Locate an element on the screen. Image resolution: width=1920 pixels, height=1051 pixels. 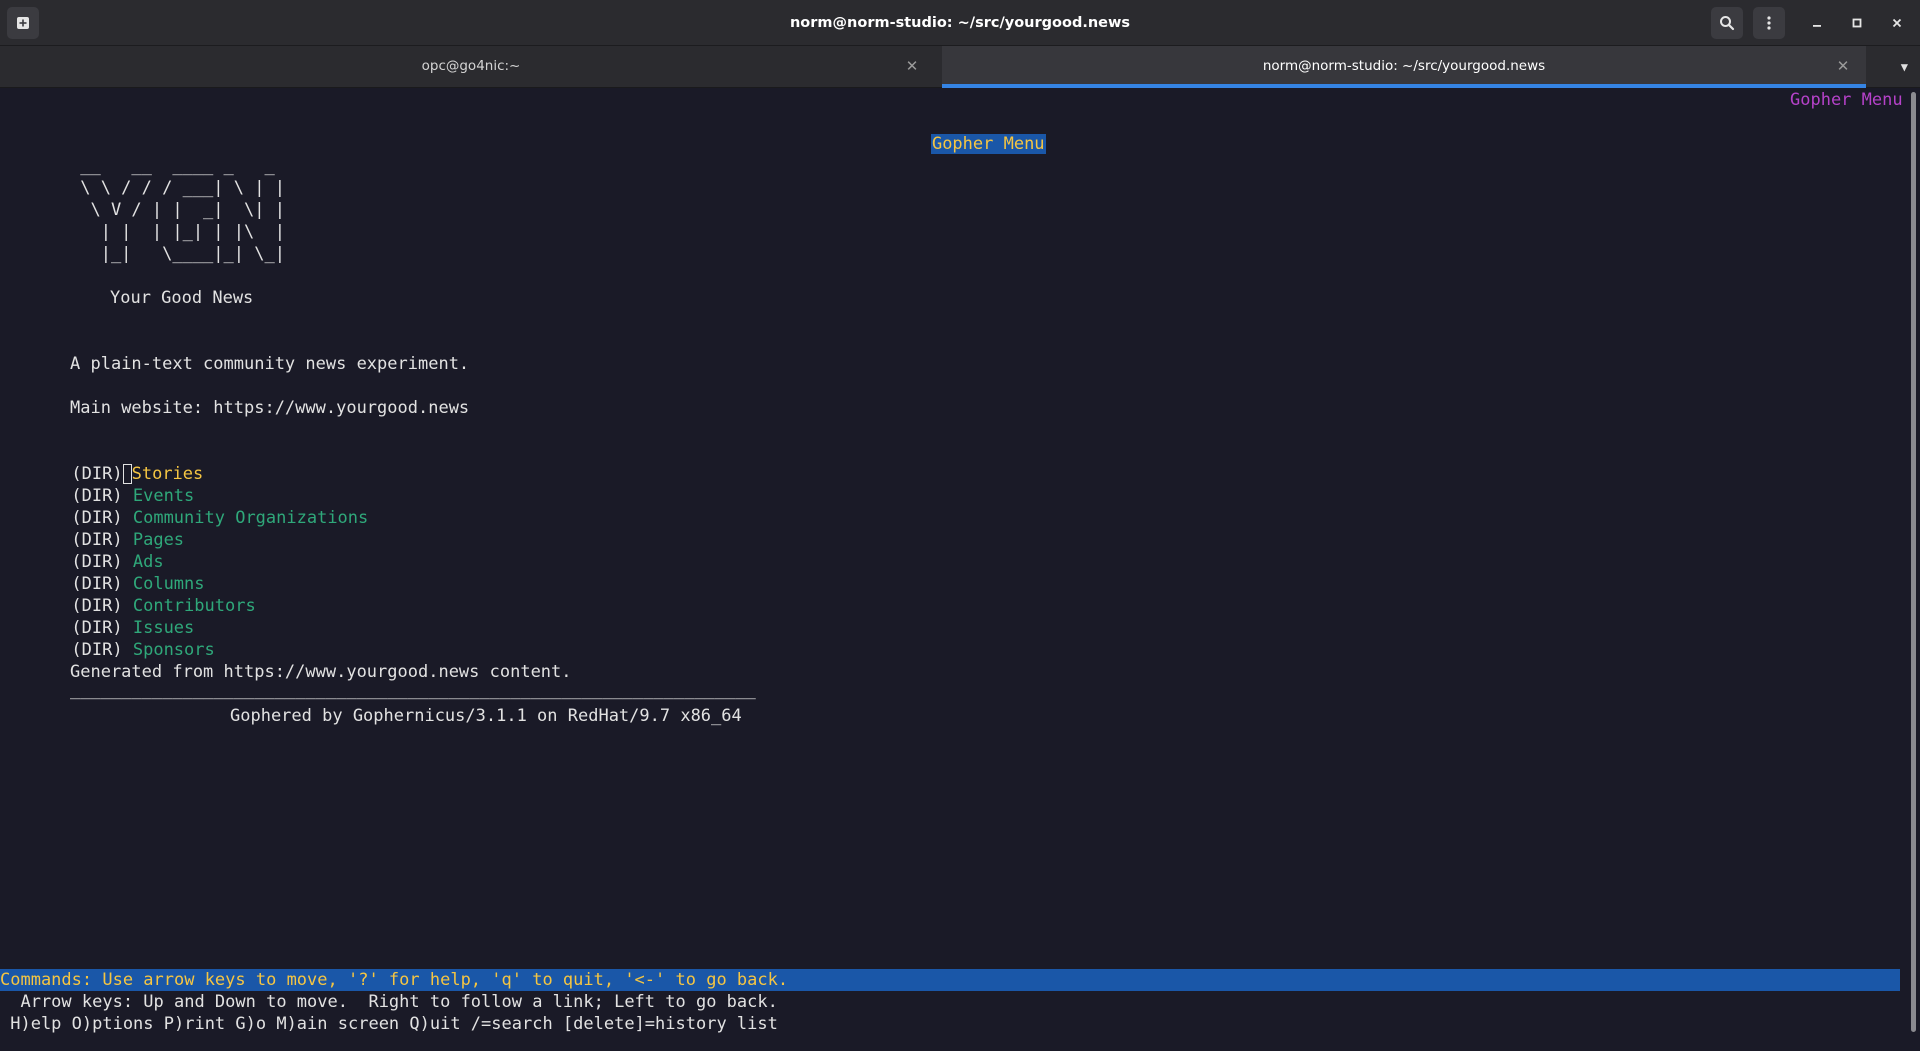
logo-line: \ V / | | _| \| | is located at coordinates (177, 210).